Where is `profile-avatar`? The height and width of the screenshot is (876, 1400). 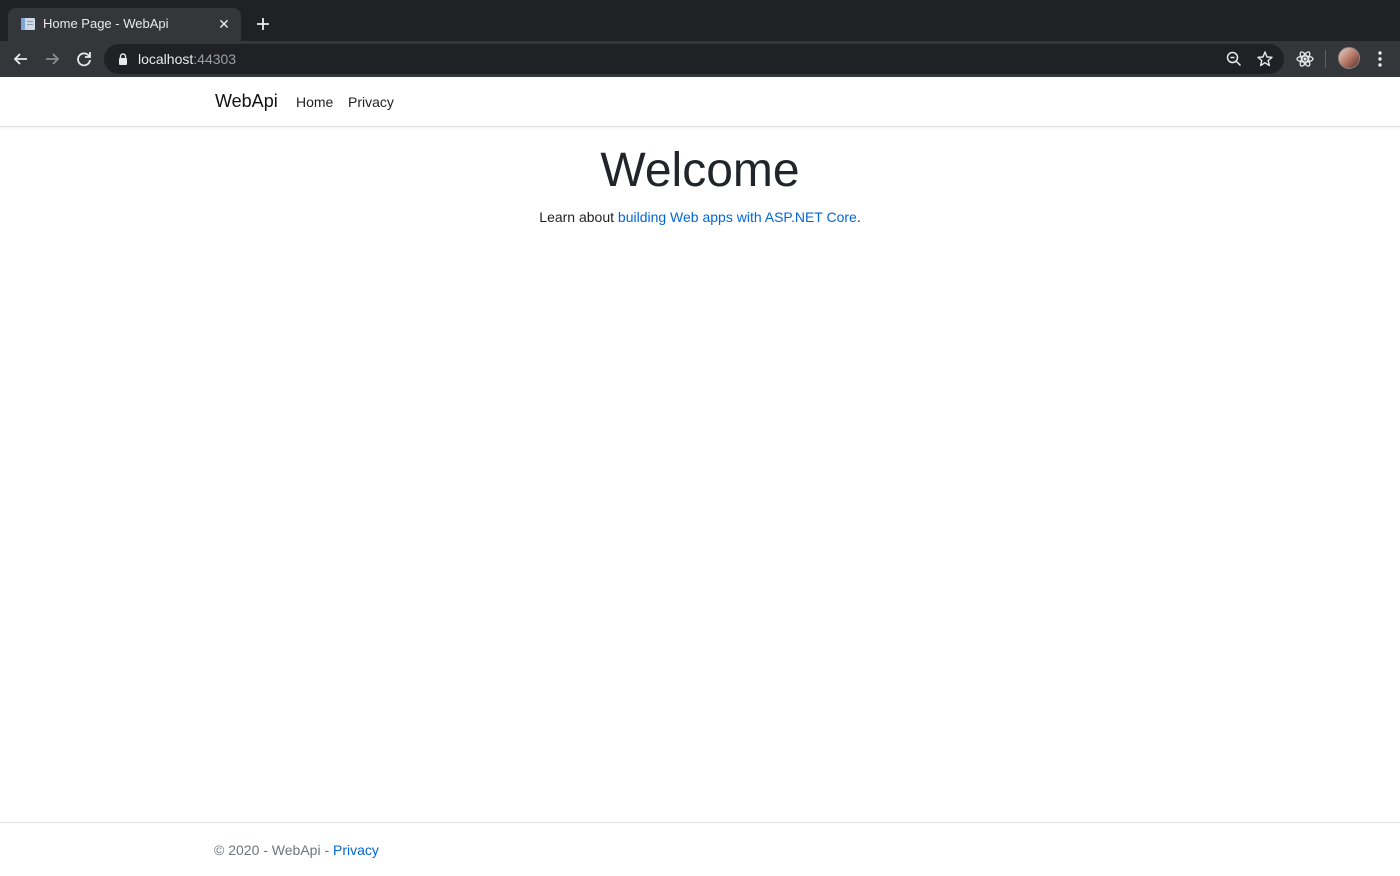 profile-avatar is located at coordinates (1349, 58).